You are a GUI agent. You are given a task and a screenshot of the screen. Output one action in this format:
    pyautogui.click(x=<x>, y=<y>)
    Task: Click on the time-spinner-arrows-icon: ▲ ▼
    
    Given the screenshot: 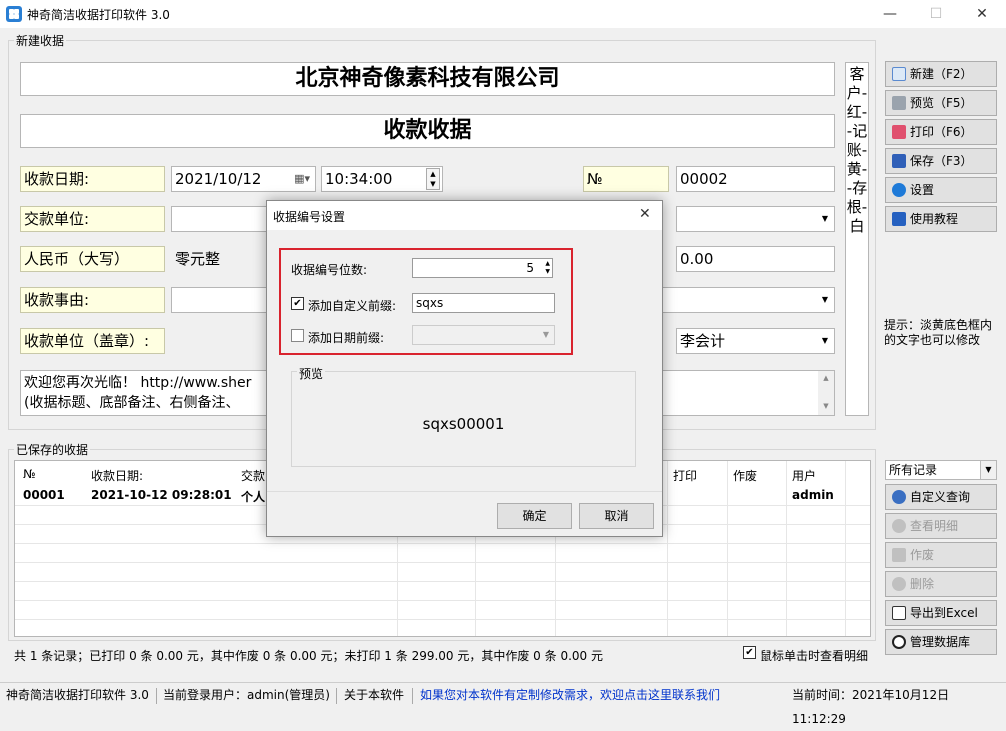 What is the action you would take?
    pyautogui.click(x=433, y=179)
    